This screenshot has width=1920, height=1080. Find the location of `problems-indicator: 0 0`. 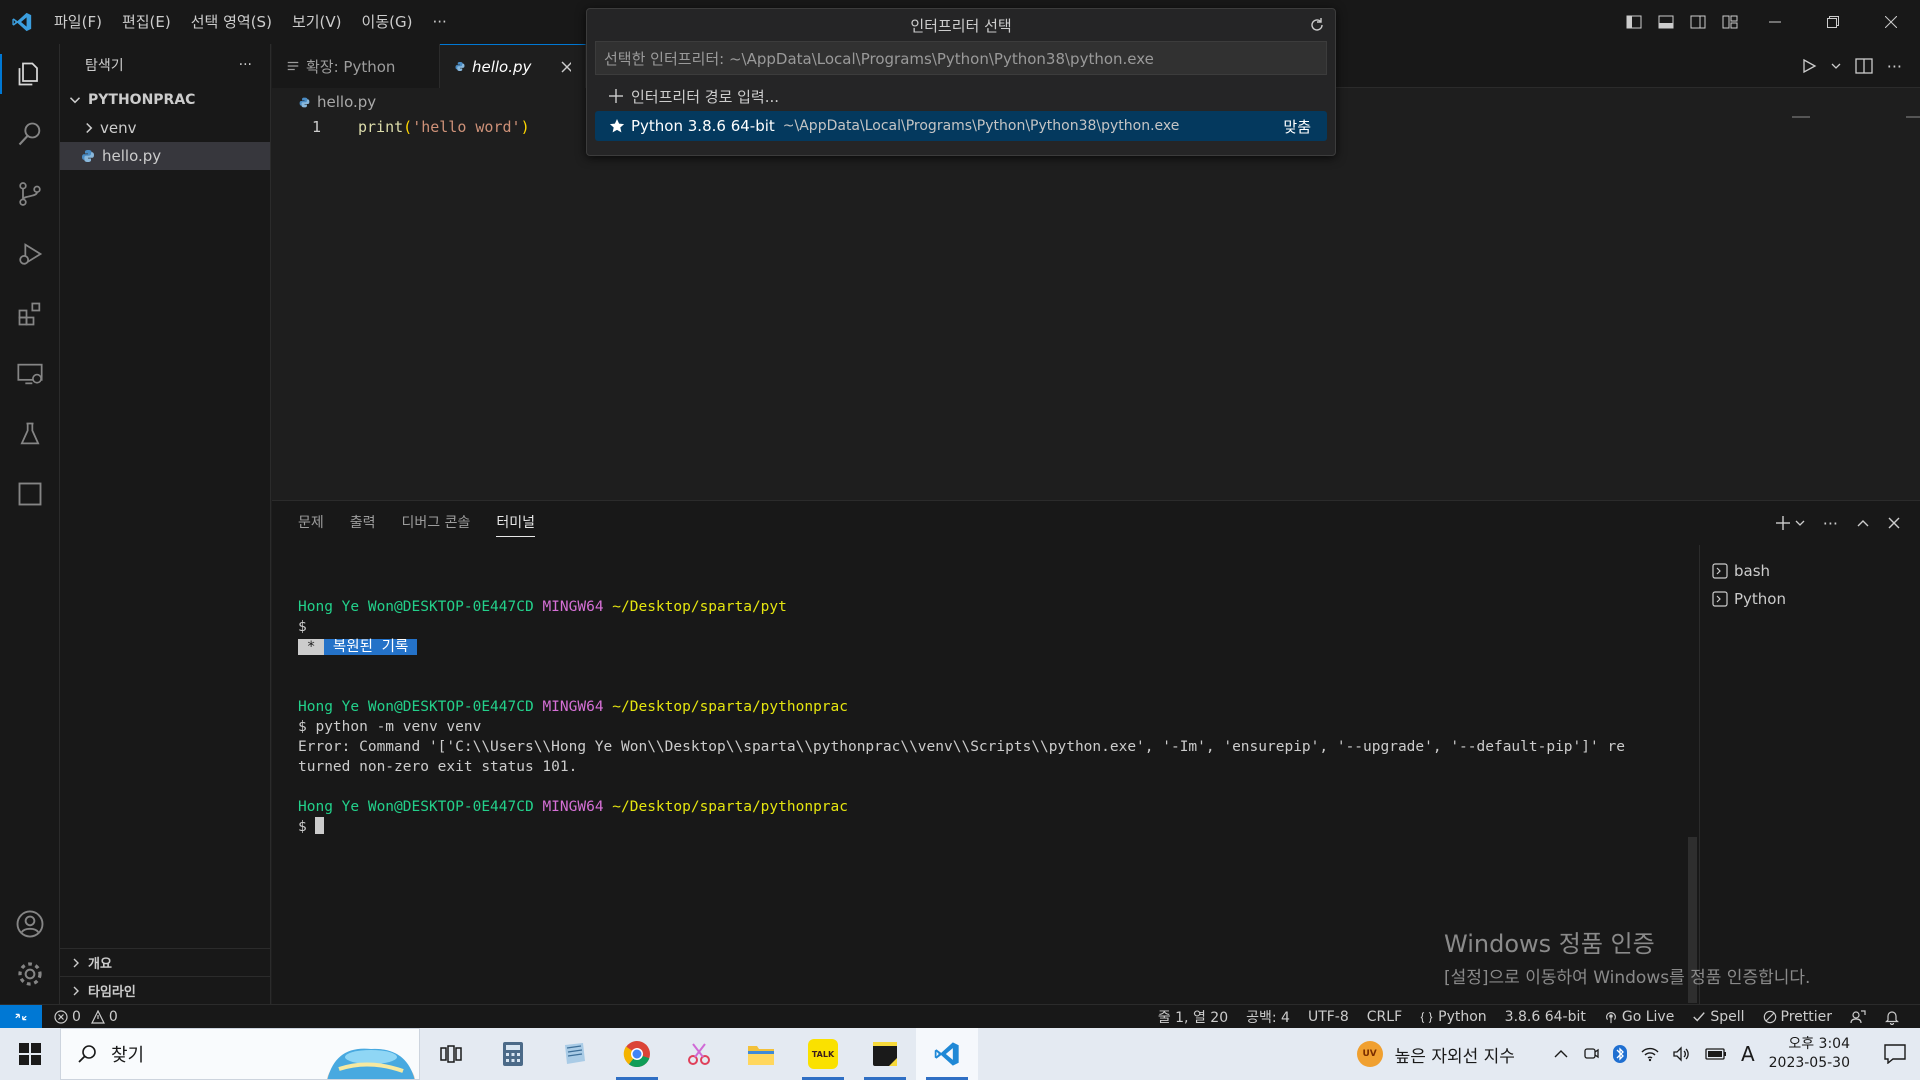

problems-indicator: 0 0 is located at coordinates (86, 1017).